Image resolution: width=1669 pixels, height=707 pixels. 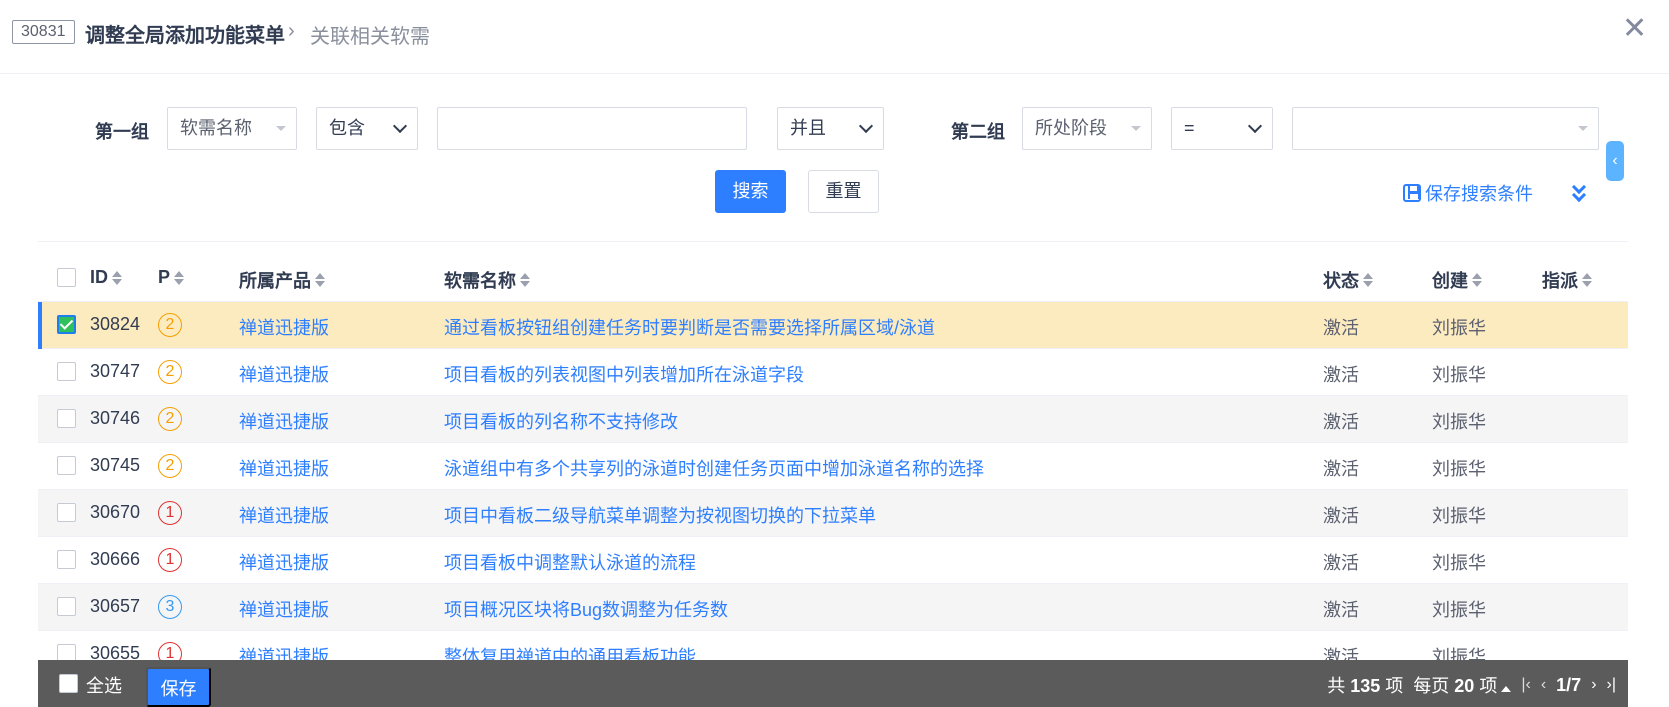 I want to click on column-header-status: 状态, so click(x=1348, y=280).